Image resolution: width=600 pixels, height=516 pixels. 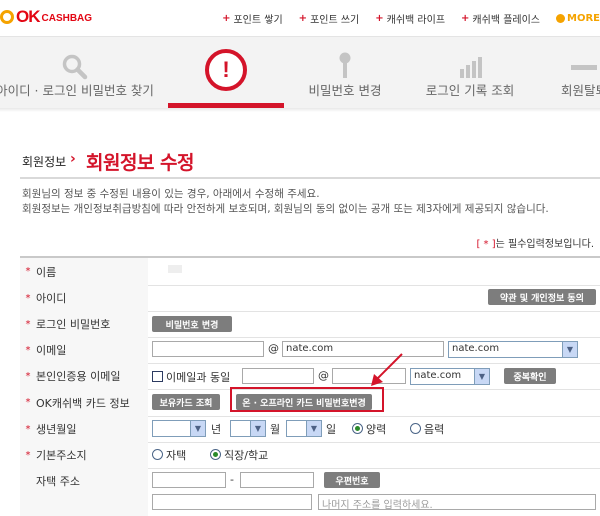 I want to click on form-row-verification-email: * 본인인증용 이메일 이메일과 동일 @ nate.com ▼ 중복확인, so click(x=310, y=376).